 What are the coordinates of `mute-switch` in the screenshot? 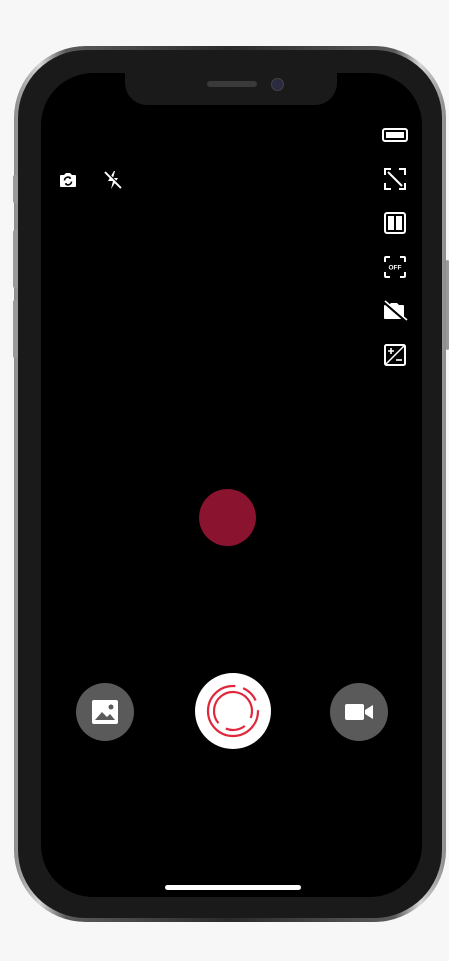 It's located at (15, 189).